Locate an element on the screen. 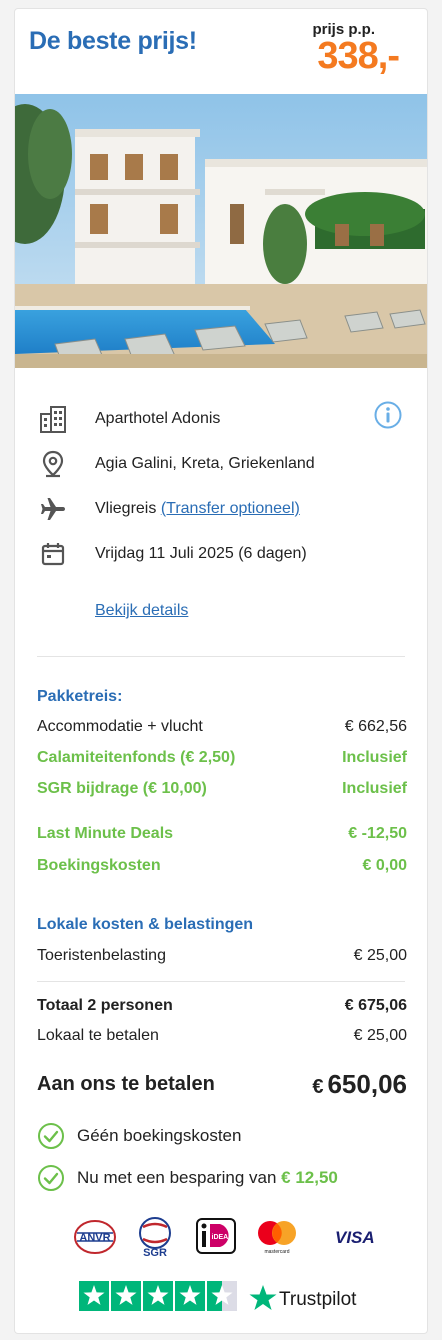 Image resolution: width=442 pixels, height=1340 pixels. benefit-no-fees: Géén boekingskosten is located at coordinates (139, 1136).